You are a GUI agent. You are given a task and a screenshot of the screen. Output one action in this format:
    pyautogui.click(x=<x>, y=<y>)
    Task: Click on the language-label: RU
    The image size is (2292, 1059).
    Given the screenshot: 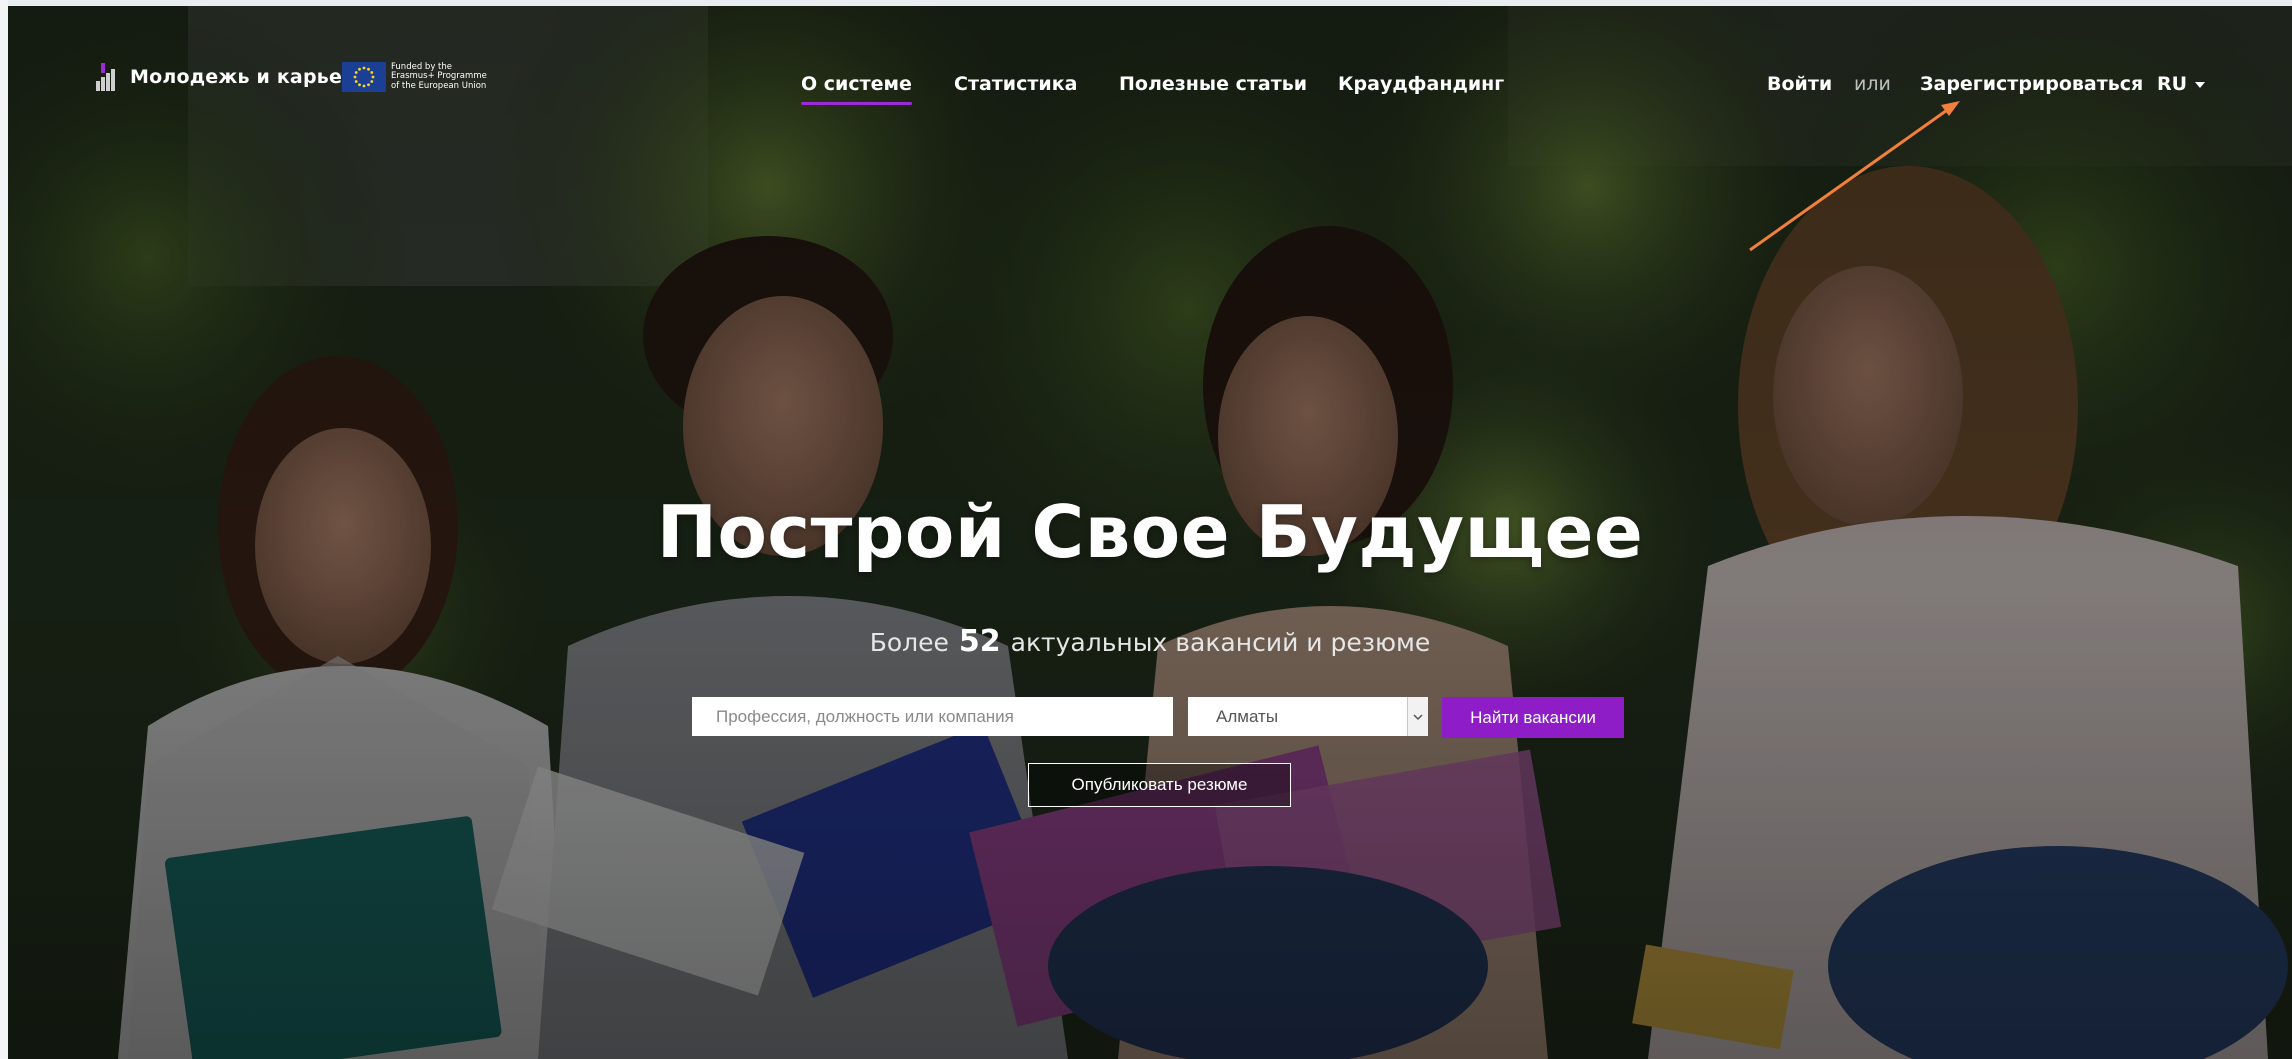 What is the action you would take?
    pyautogui.click(x=2172, y=84)
    